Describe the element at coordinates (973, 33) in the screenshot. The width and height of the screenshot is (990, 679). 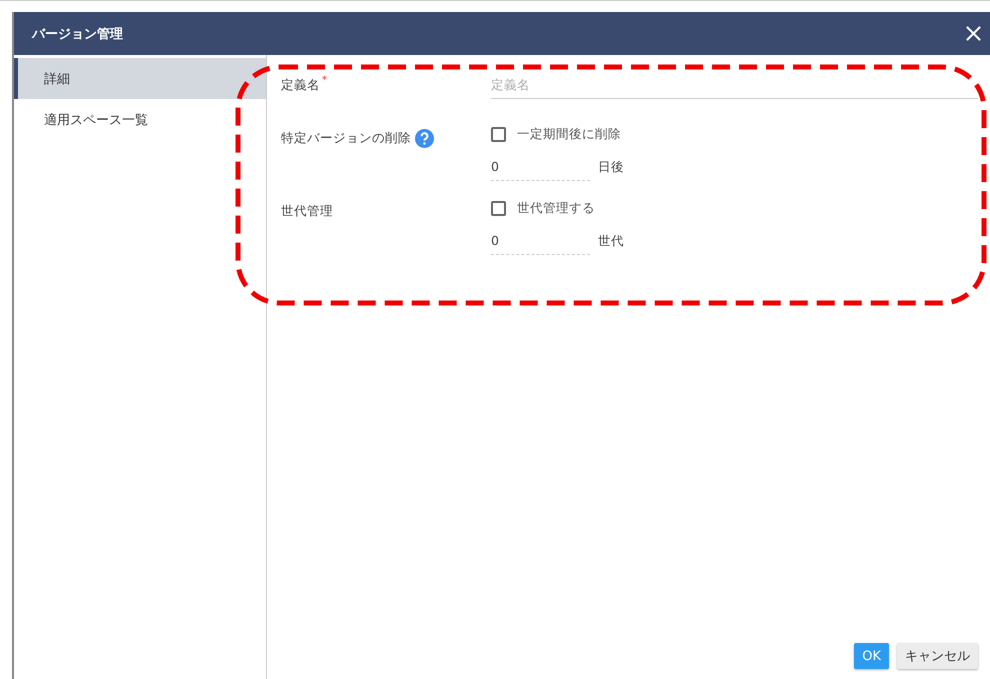
I see `close-icon` at that location.